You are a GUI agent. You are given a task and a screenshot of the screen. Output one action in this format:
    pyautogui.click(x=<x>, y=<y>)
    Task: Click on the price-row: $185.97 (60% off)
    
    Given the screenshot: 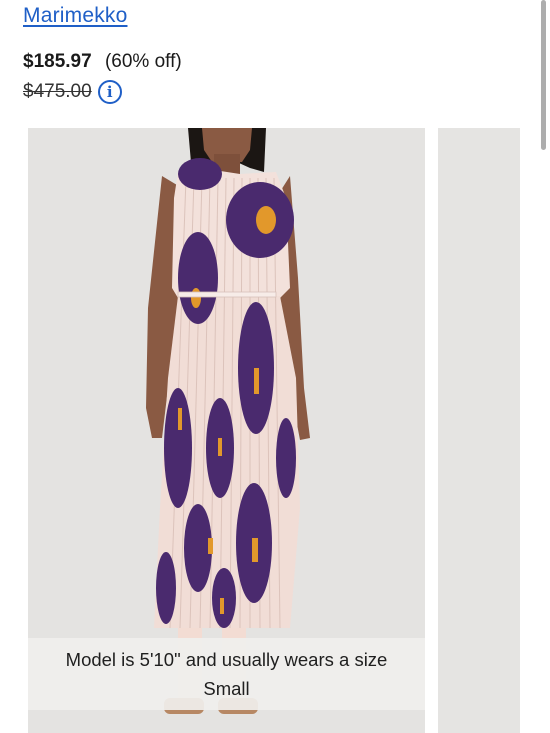 What is the action you would take?
    pyautogui.click(x=102, y=62)
    